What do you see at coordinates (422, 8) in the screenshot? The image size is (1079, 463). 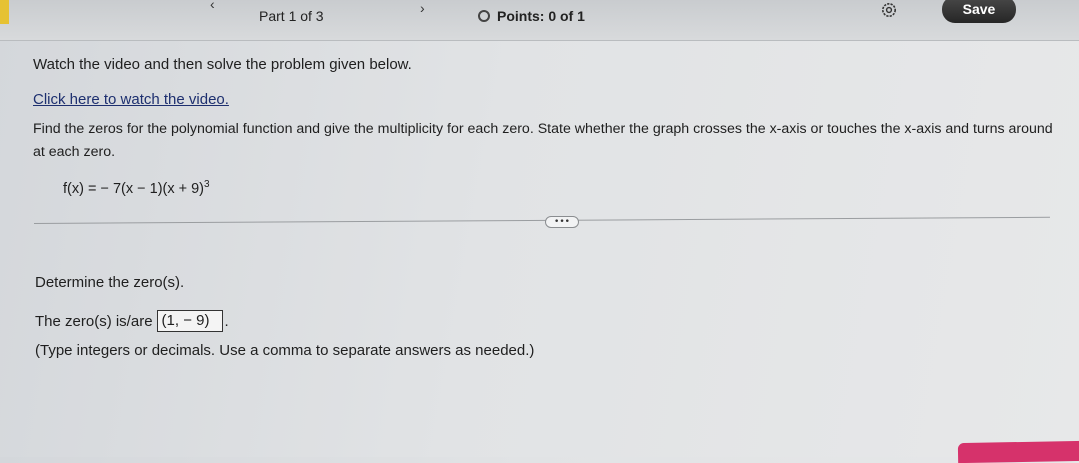 I see `next-part-icon: ›` at bounding box center [422, 8].